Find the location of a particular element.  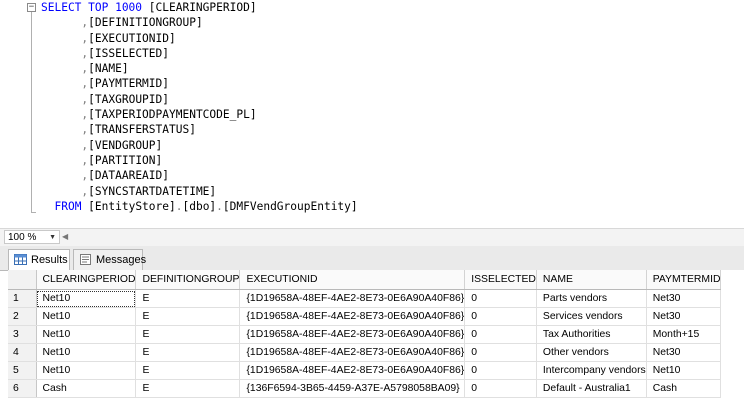

code-identifier: [VENDGROUP] is located at coordinates (125, 145).